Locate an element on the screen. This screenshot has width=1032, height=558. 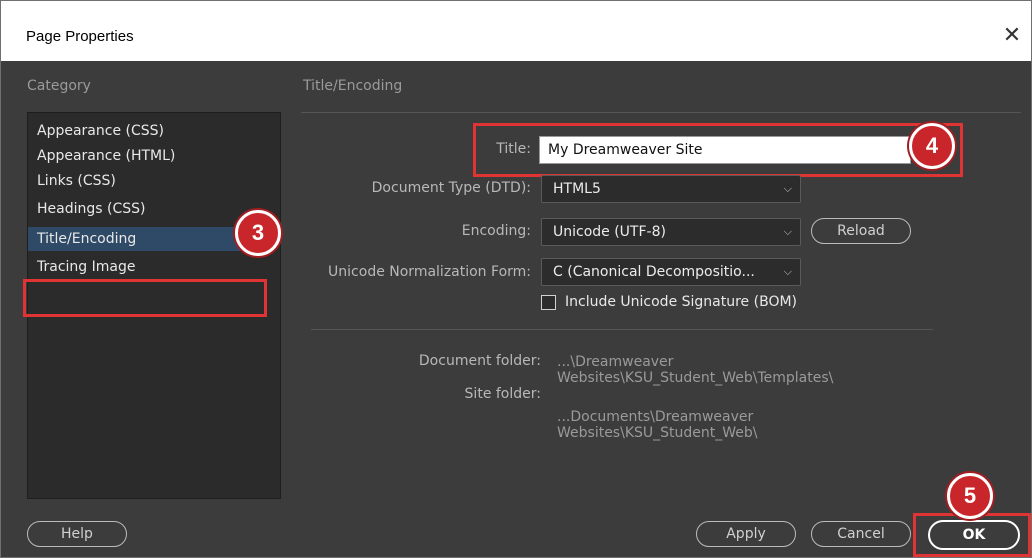
callout-badge-4: 4 is located at coordinates (932, 146).